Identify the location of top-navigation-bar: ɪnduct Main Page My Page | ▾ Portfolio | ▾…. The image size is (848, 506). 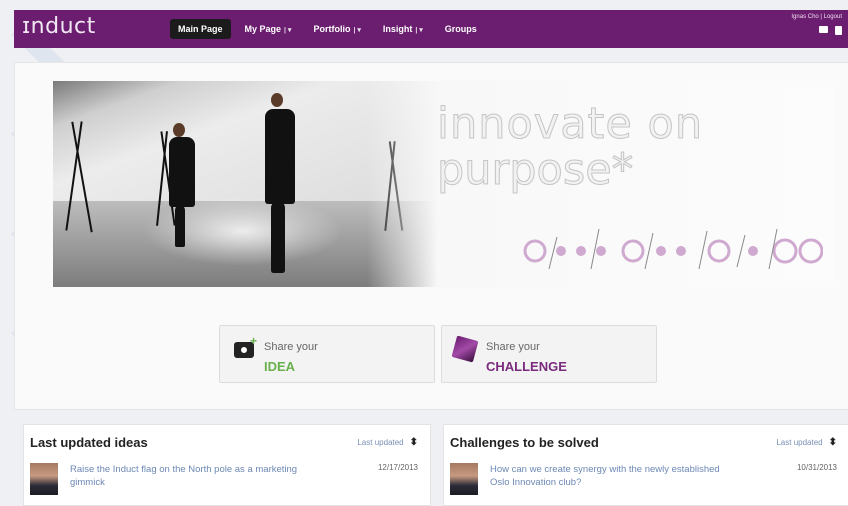
(431, 29).